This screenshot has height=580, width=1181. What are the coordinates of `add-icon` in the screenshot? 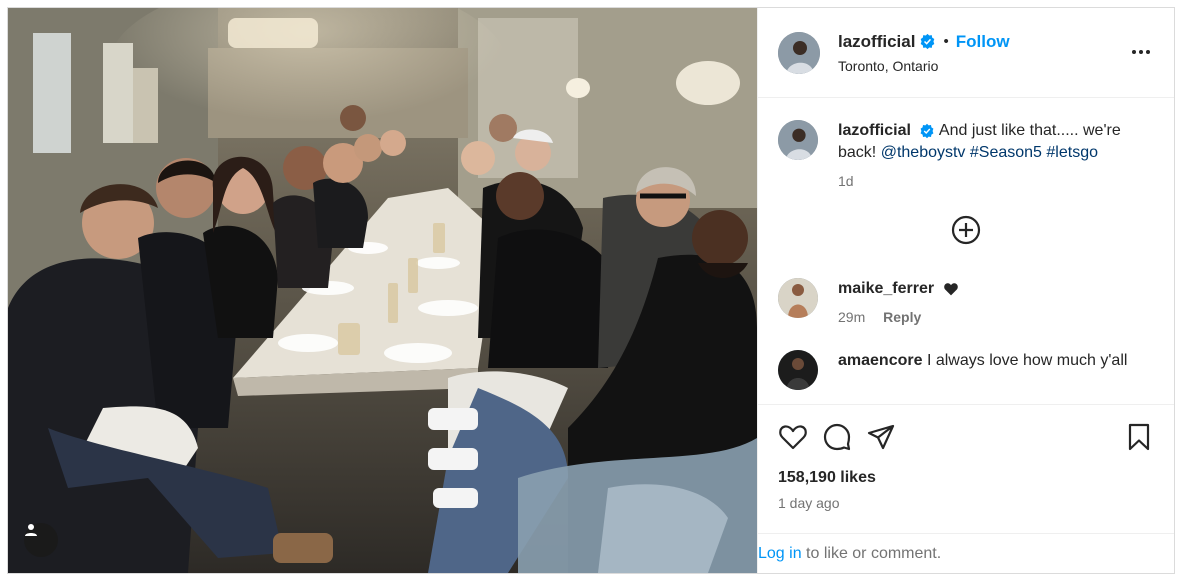 It's located at (966, 230).